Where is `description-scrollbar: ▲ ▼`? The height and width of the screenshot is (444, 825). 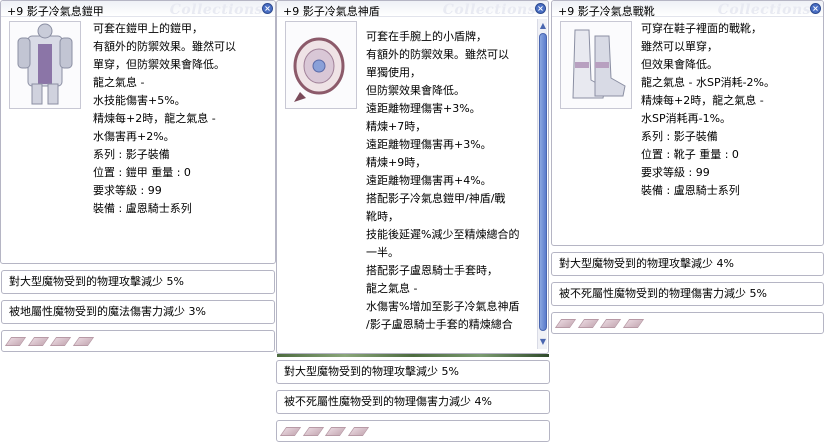 description-scrollbar: ▲ ▼ is located at coordinates (542, 184).